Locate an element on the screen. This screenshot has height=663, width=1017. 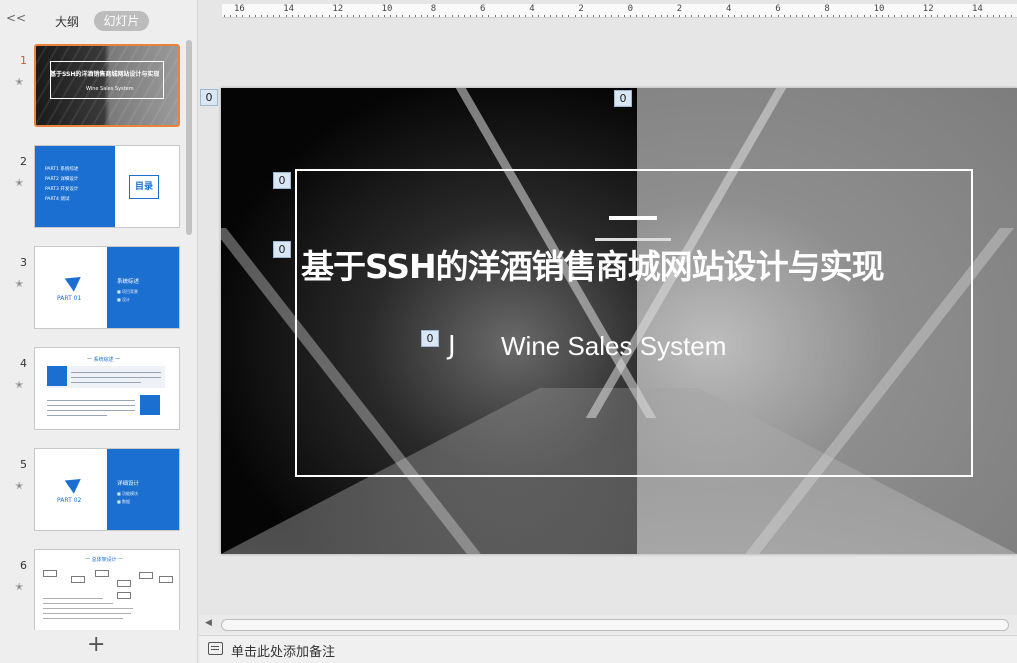
add-slide-button: + is located at coordinates (96, 644).